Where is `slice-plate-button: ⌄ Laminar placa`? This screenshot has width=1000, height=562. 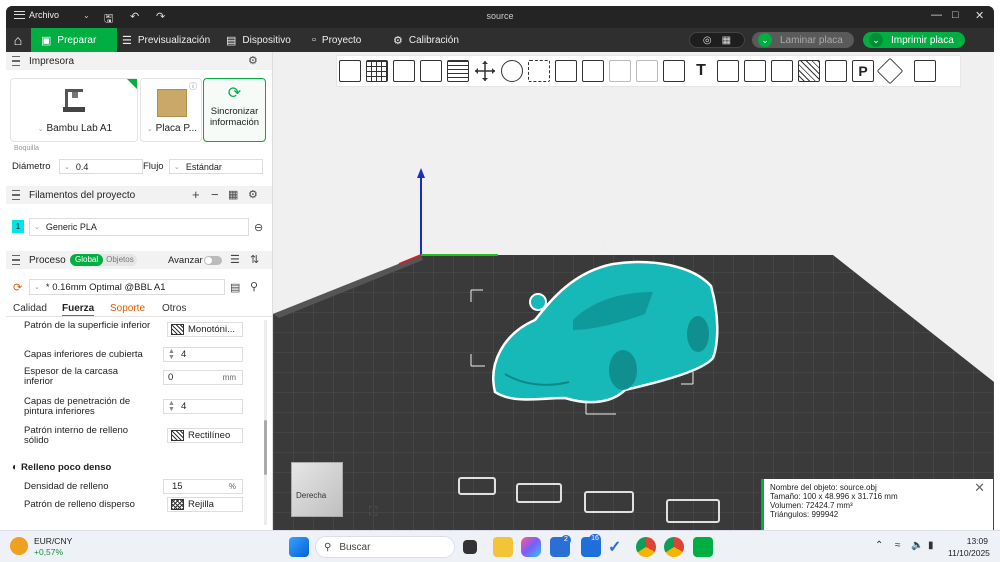 slice-plate-button: ⌄ Laminar placa is located at coordinates (803, 40).